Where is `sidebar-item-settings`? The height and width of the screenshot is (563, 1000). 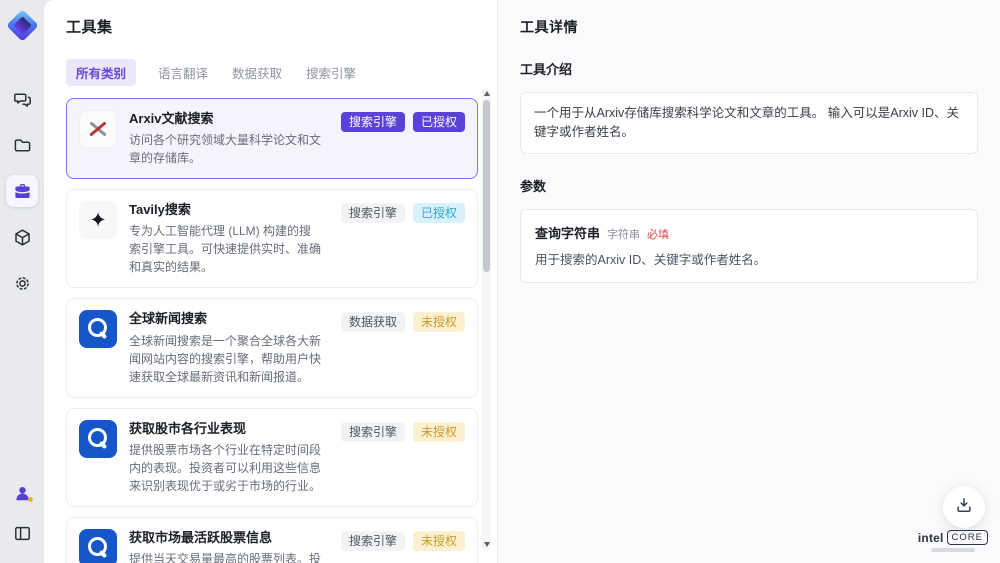 sidebar-item-settings is located at coordinates (22, 283).